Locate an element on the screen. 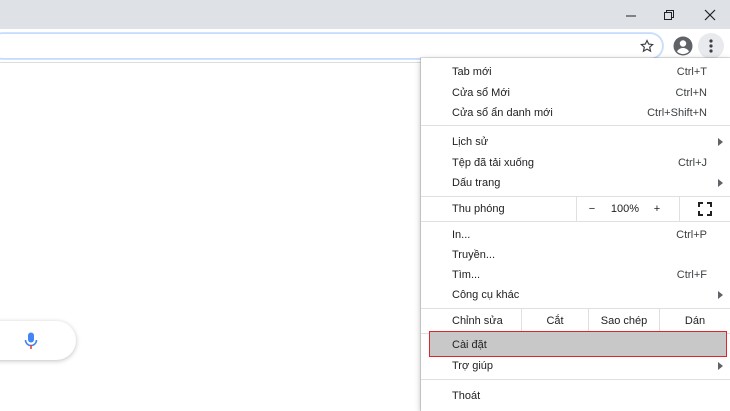 The height and width of the screenshot is (411, 730). menu-item-more-tools: Công cụ khác is located at coordinates (575, 294).